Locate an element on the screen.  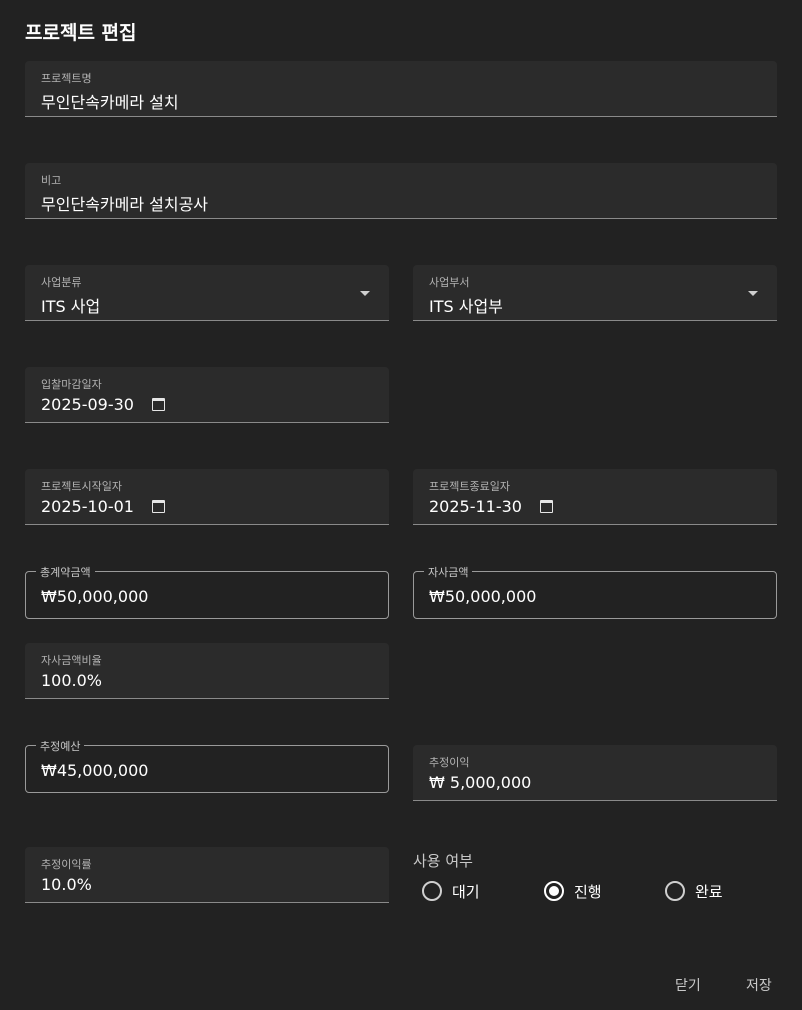
own-amount-label: 자사금액 is located at coordinates (448, 572).